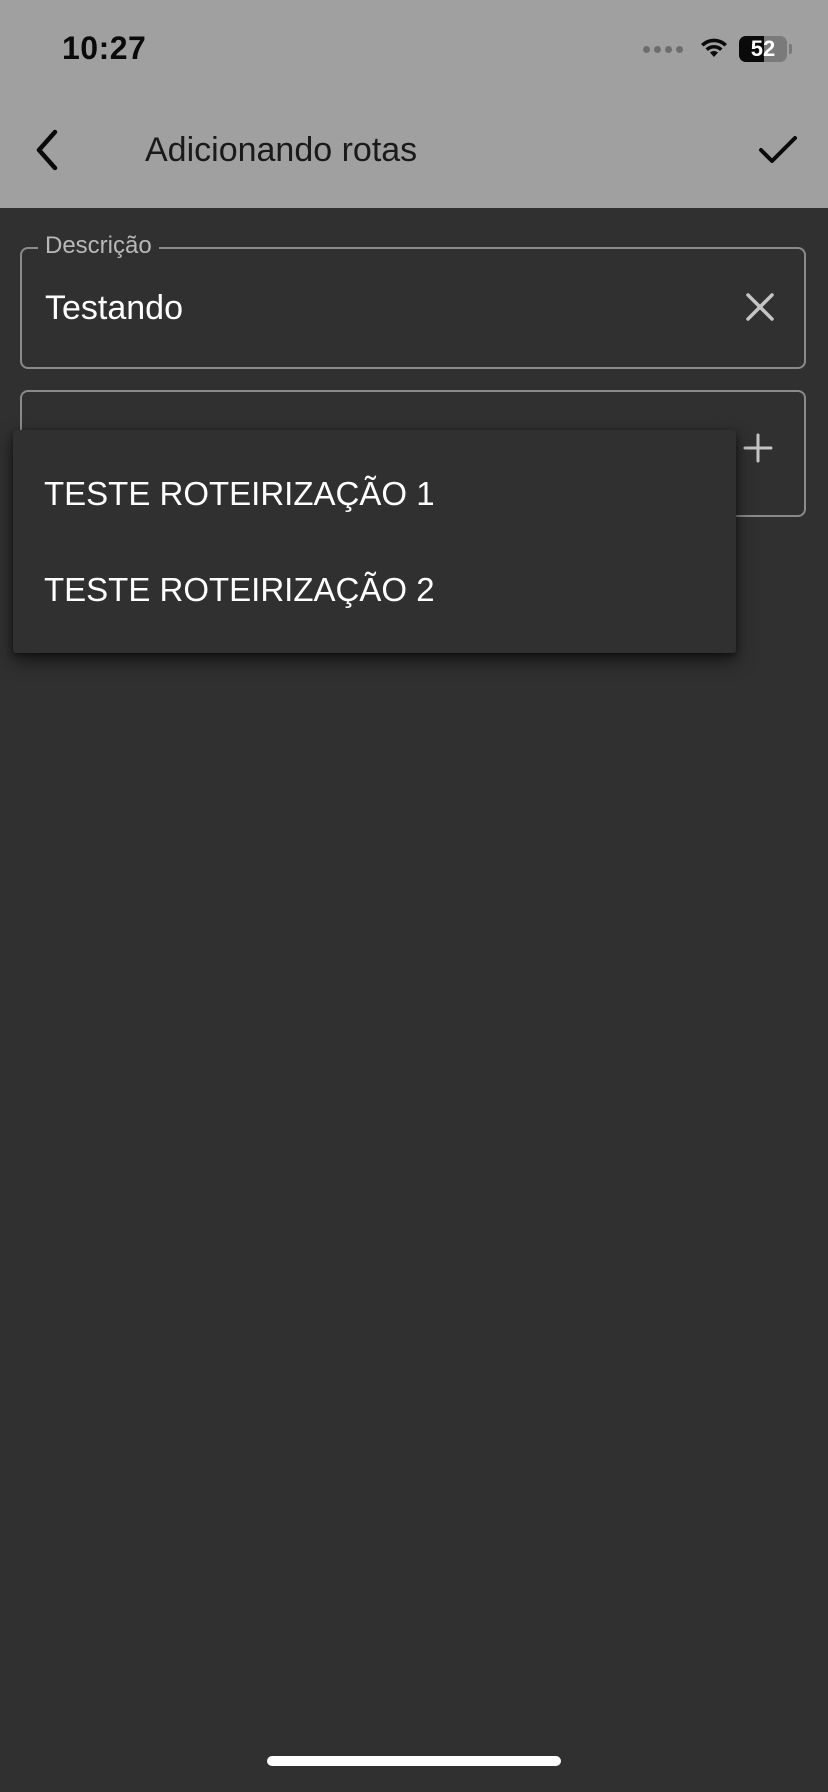 This screenshot has height=1792, width=828. I want to click on check-icon, so click(778, 152).